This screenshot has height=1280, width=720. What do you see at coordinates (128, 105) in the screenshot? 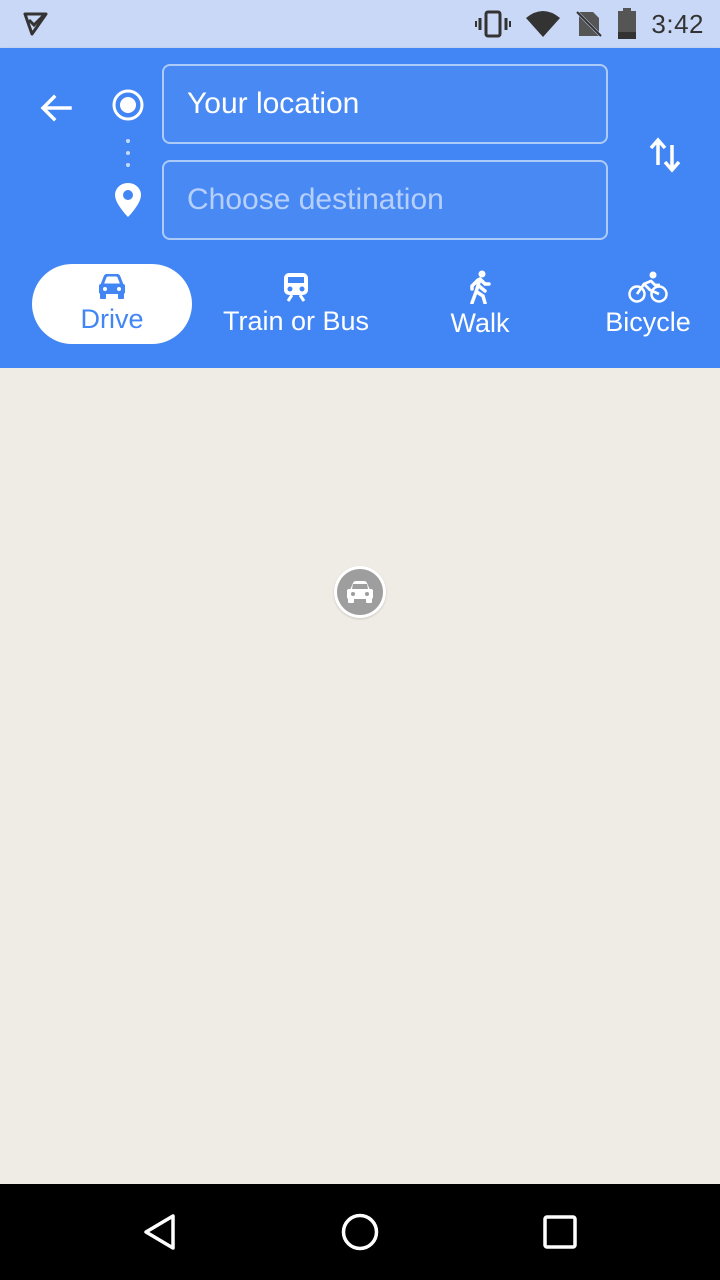
I see `origin-dot-icon` at bounding box center [128, 105].